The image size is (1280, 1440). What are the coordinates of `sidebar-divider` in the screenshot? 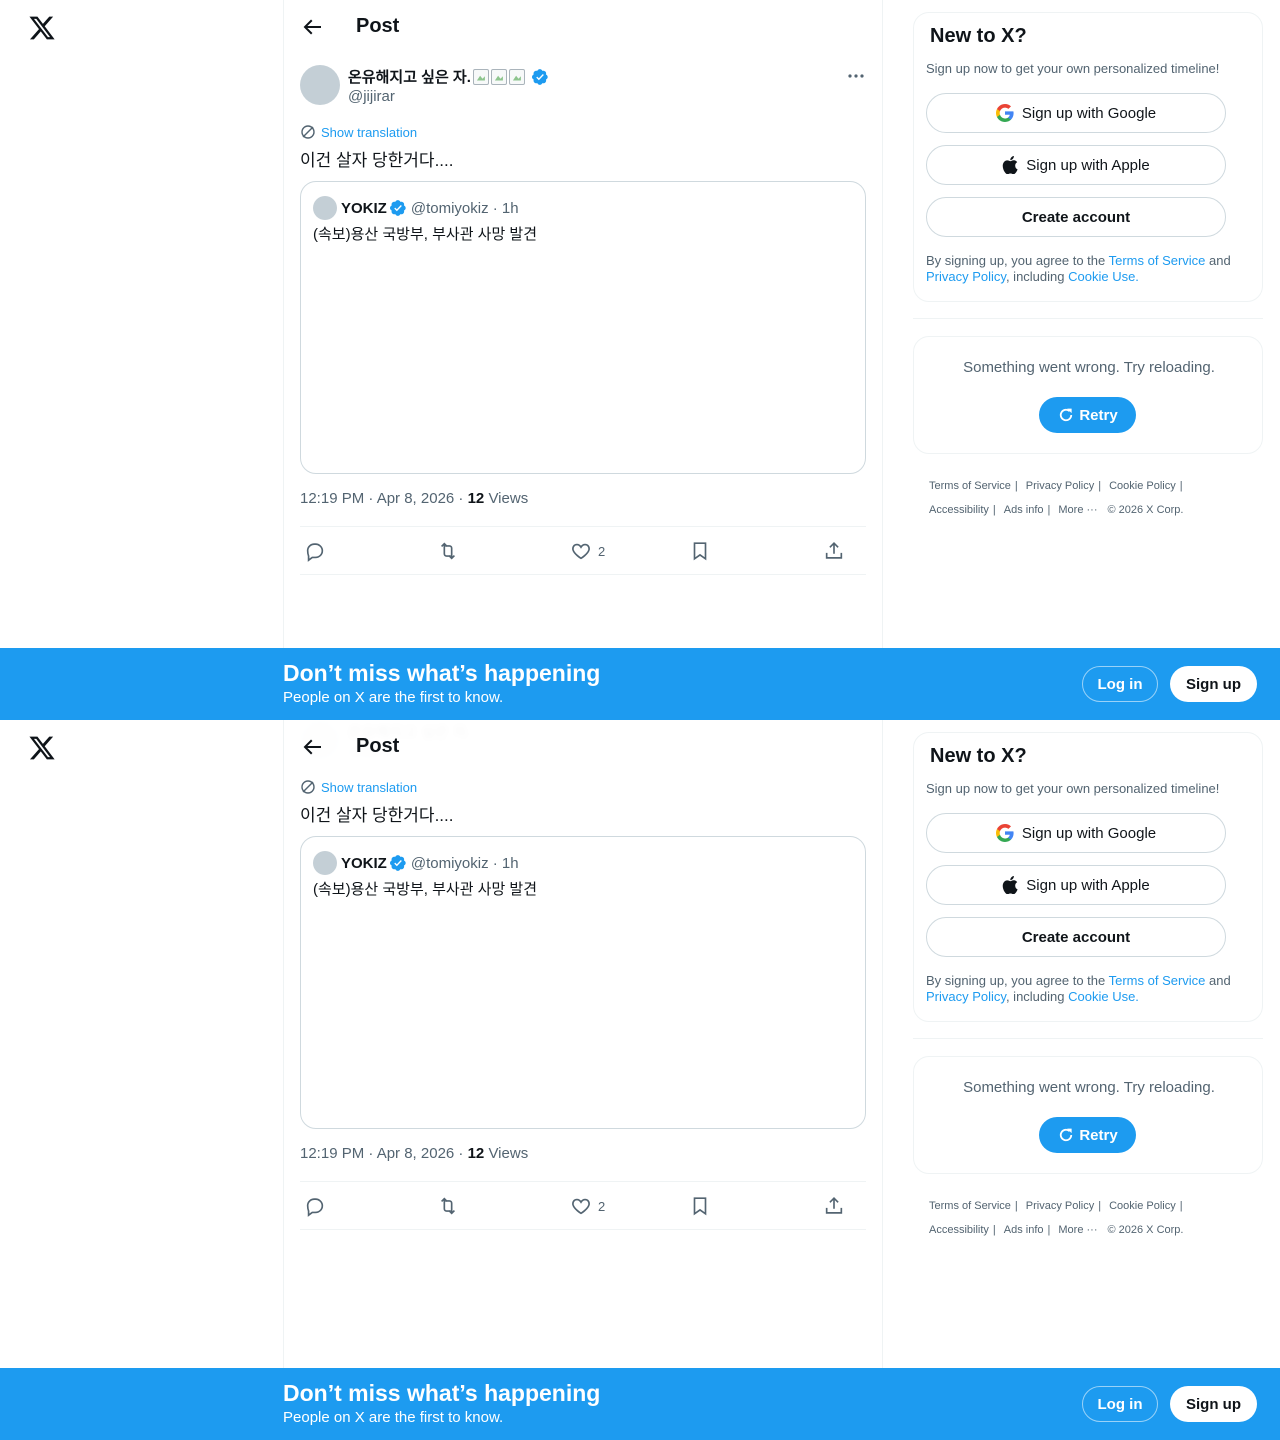 It's located at (1088, 318).